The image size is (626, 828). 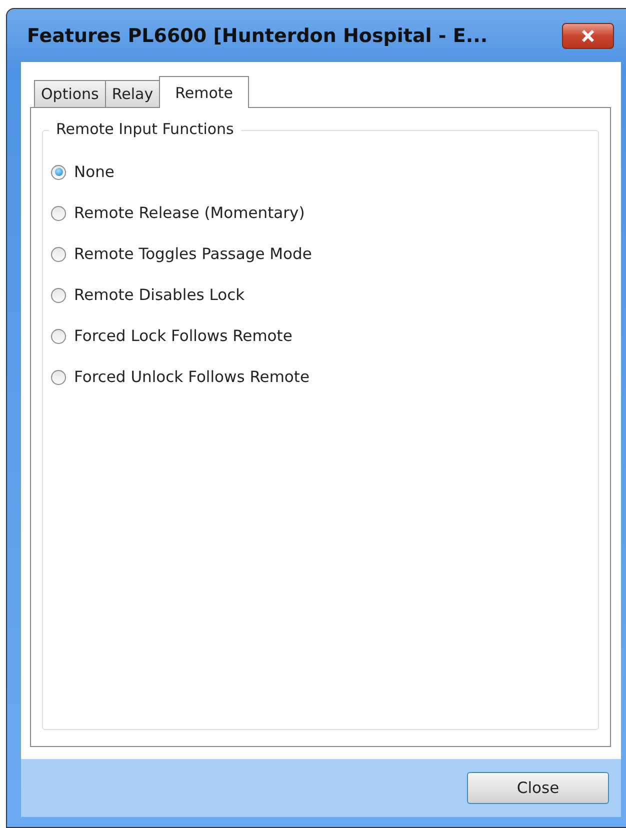 I want to click on tab: Options, so click(x=70, y=93).